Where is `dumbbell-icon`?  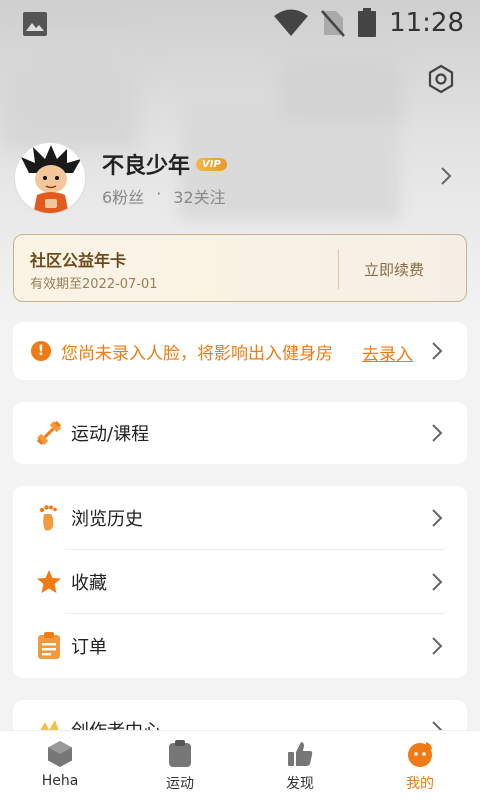
dumbbell-icon is located at coordinates (49, 433).